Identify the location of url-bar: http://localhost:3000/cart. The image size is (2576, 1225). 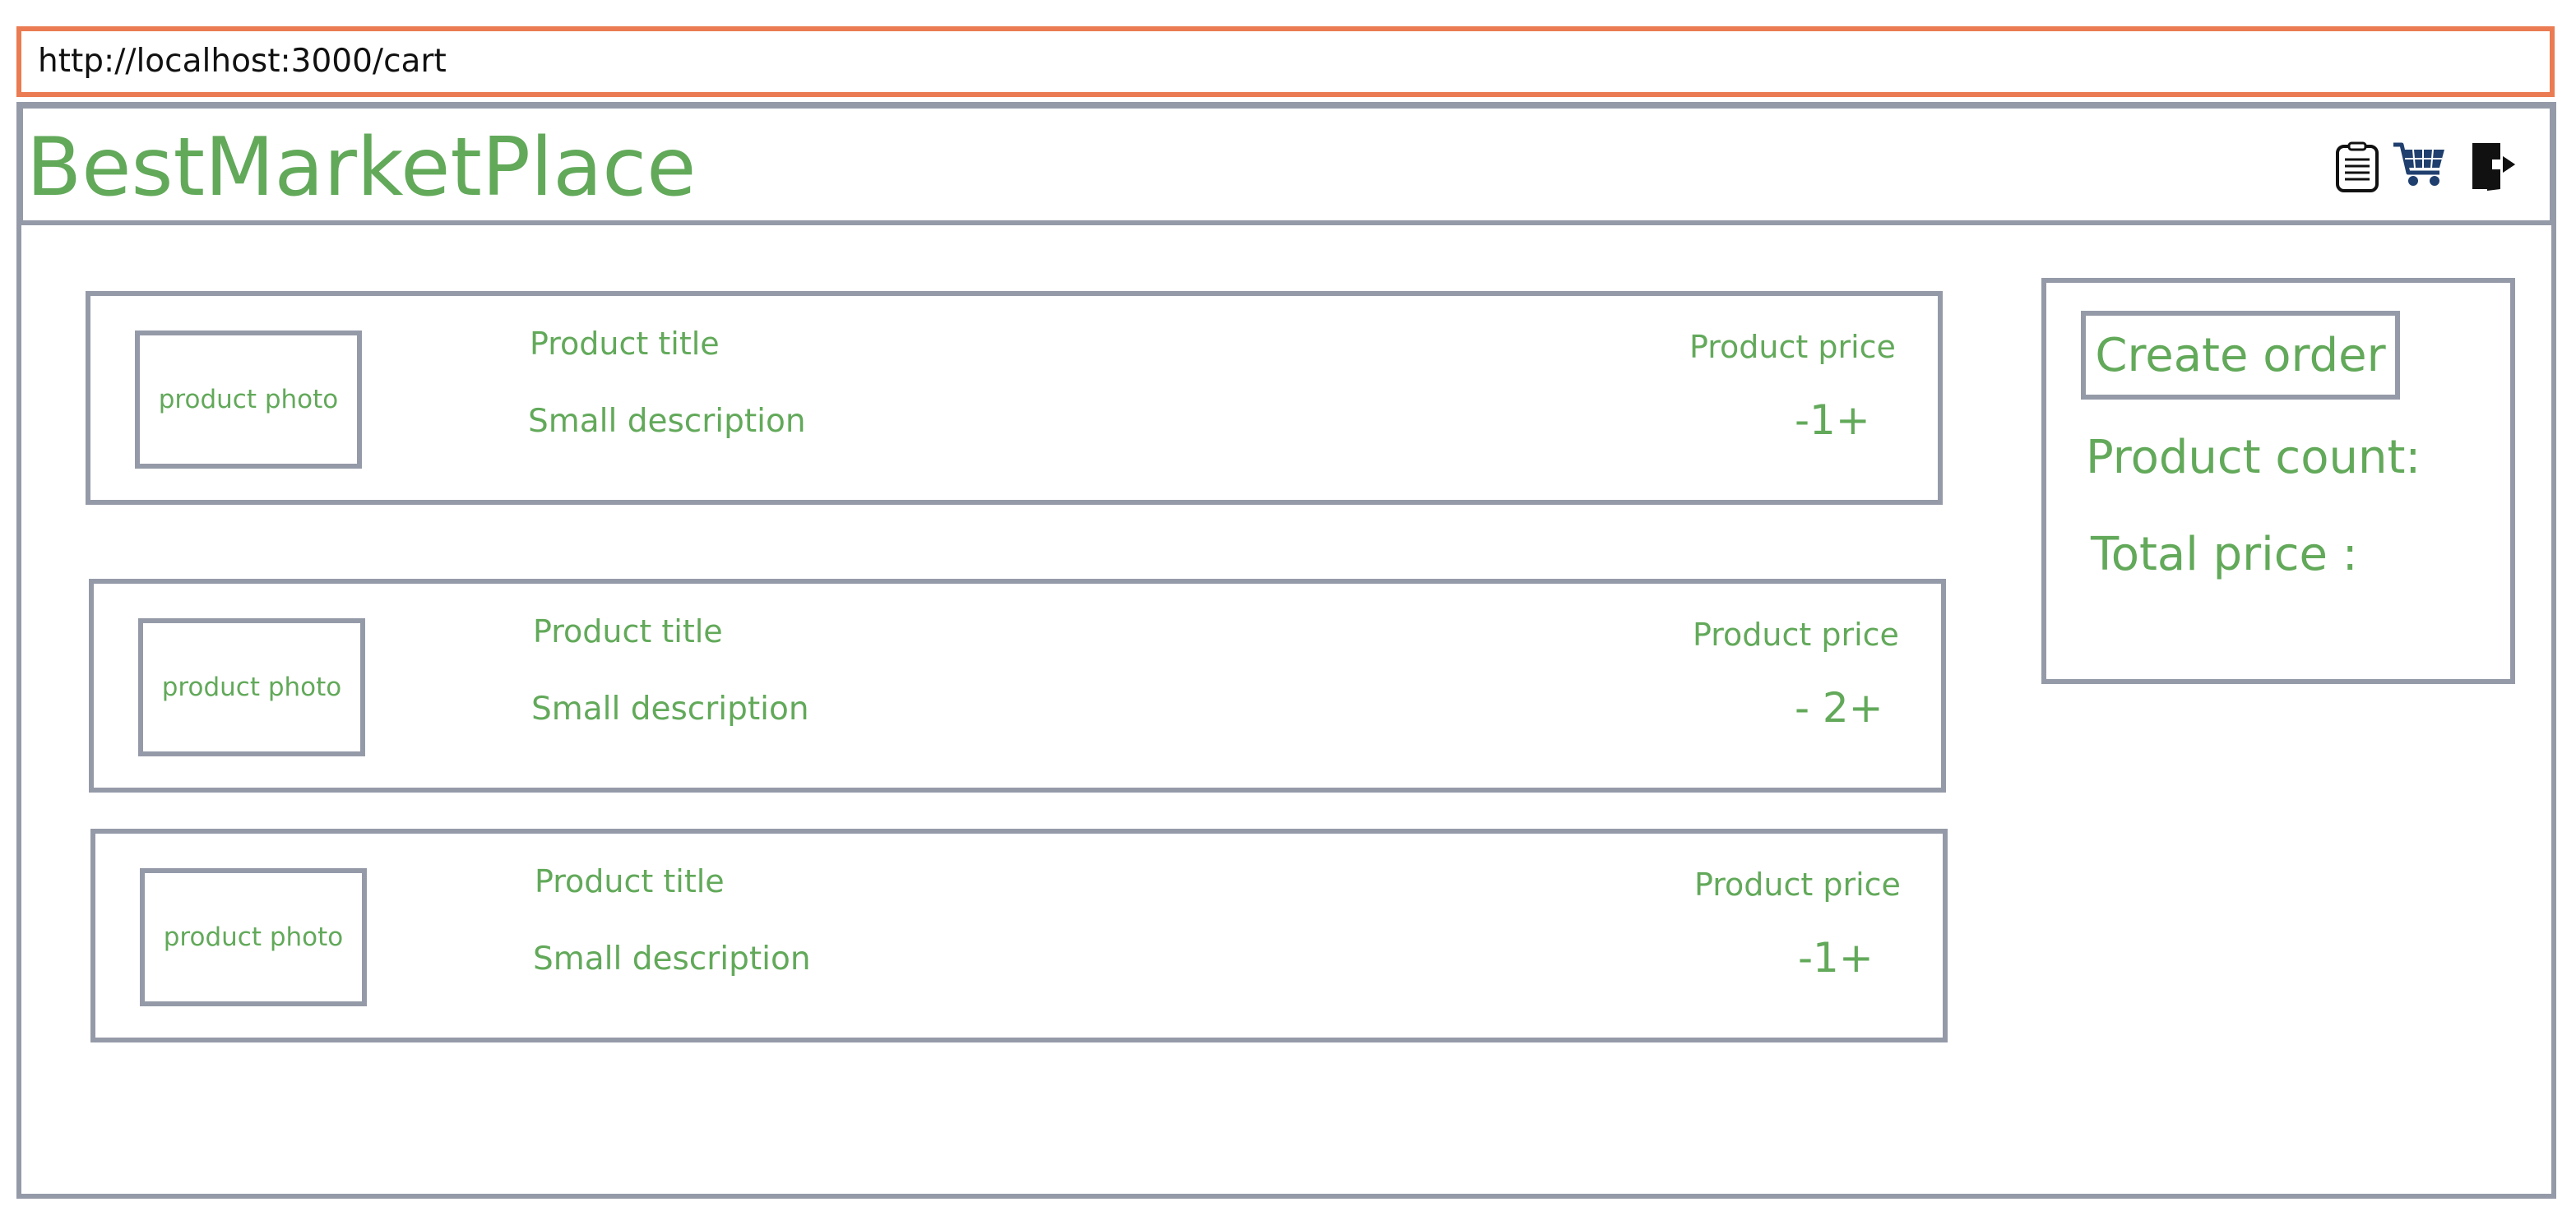
(1285, 61).